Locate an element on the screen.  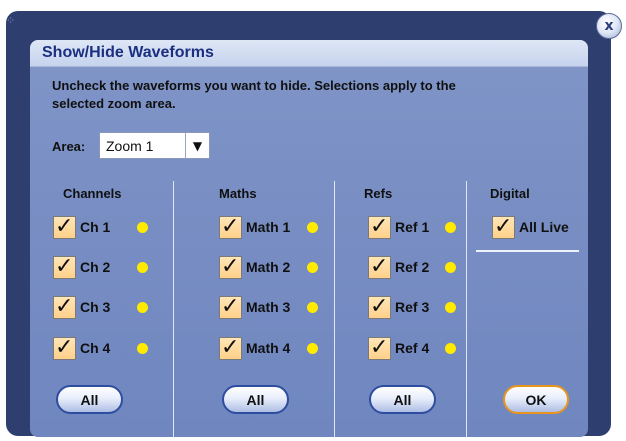
close-icon: x is located at coordinates (609, 26).